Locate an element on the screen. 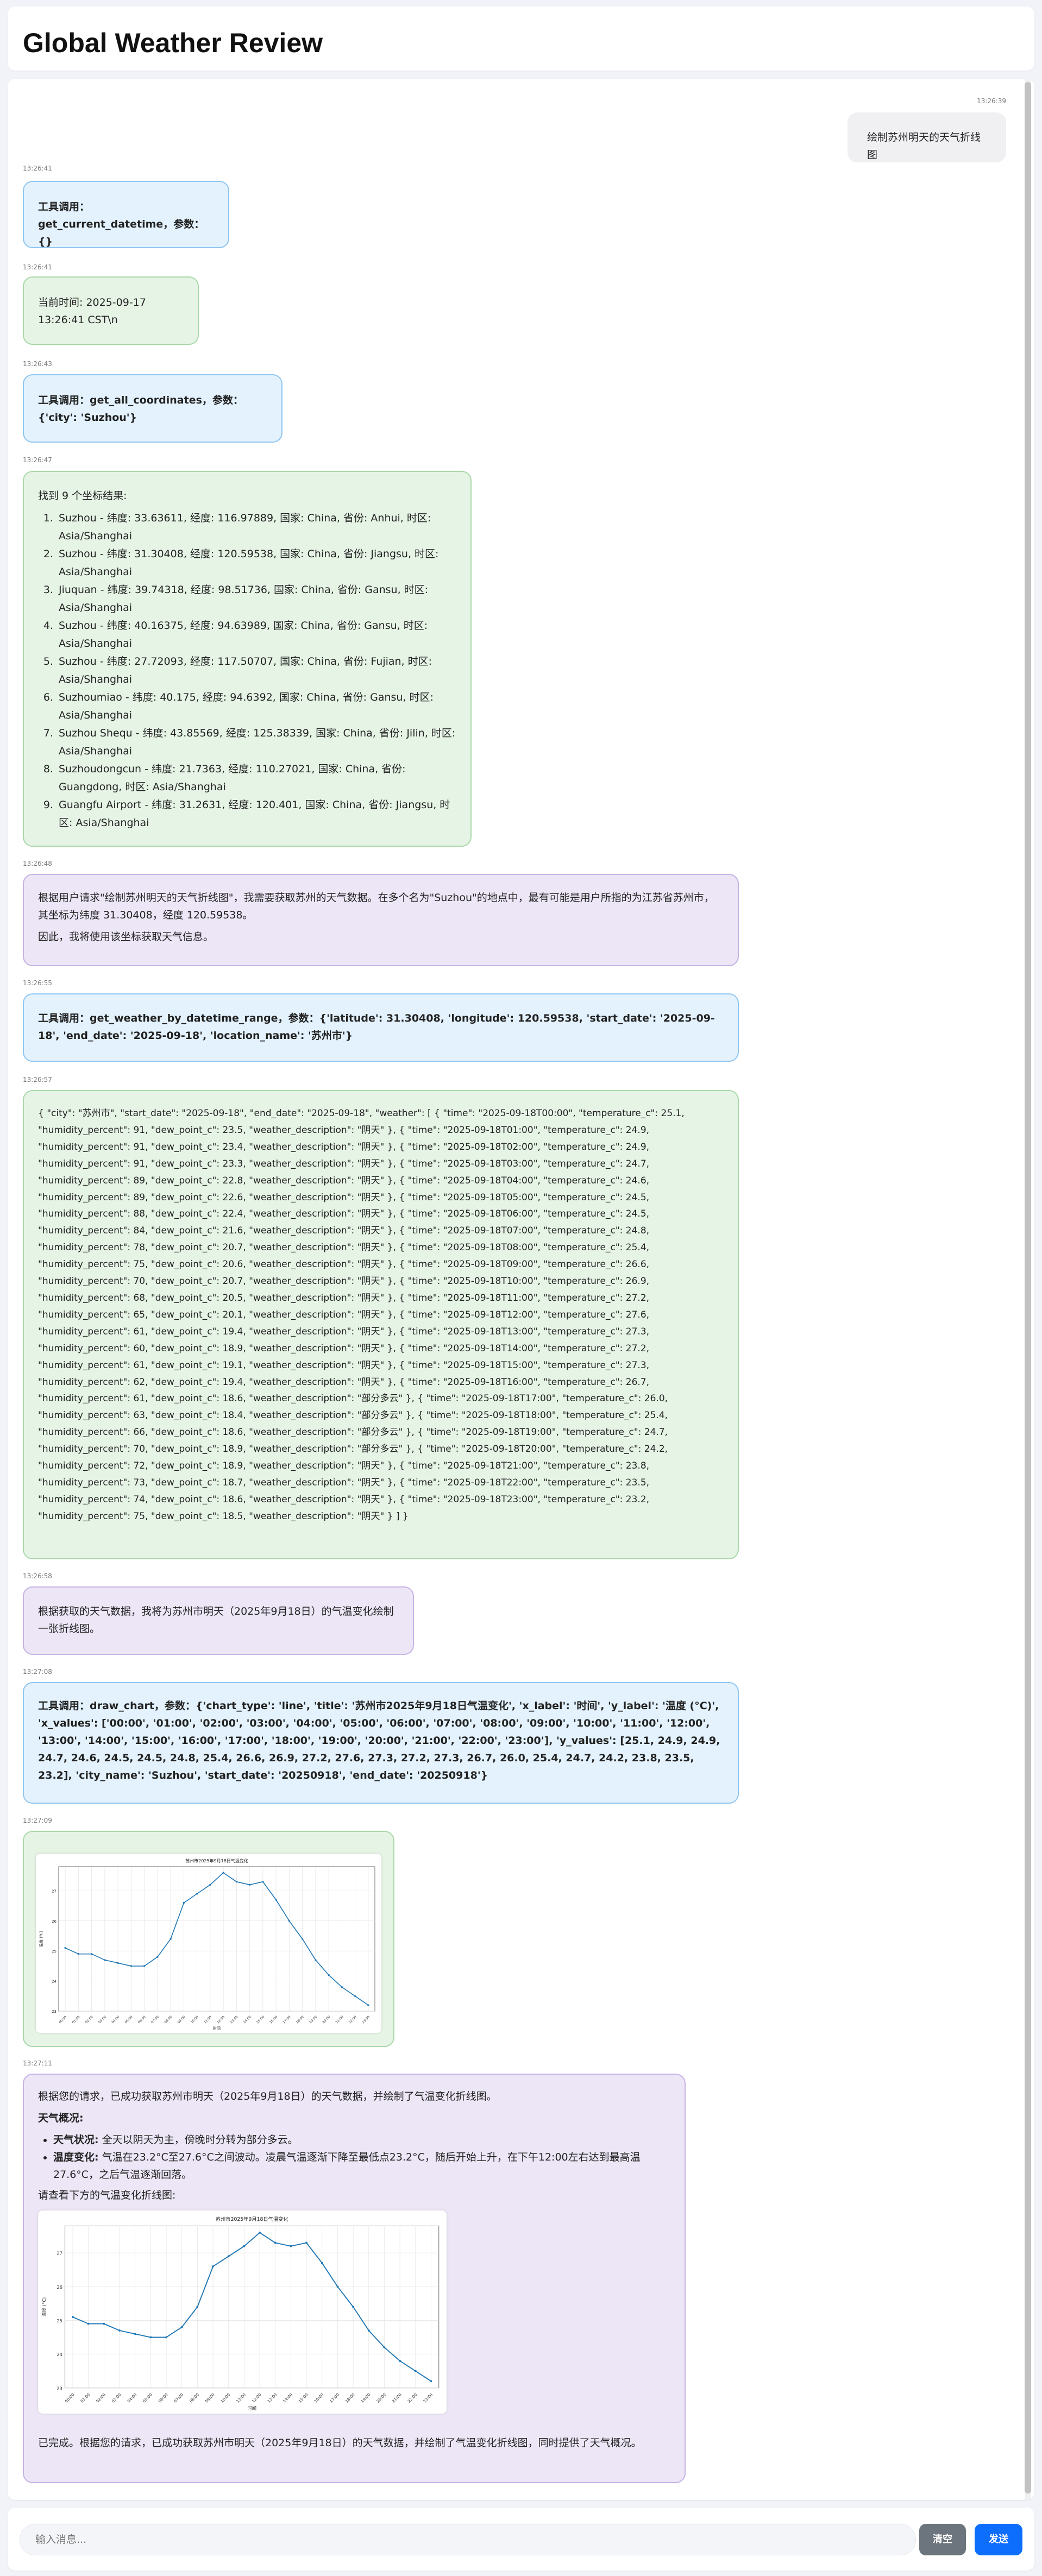 The width and height of the screenshot is (1042, 2576). tool-result-message: 当前时间: 2025-09-17 13:26:41 CST\n is located at coordinates (111, 311).